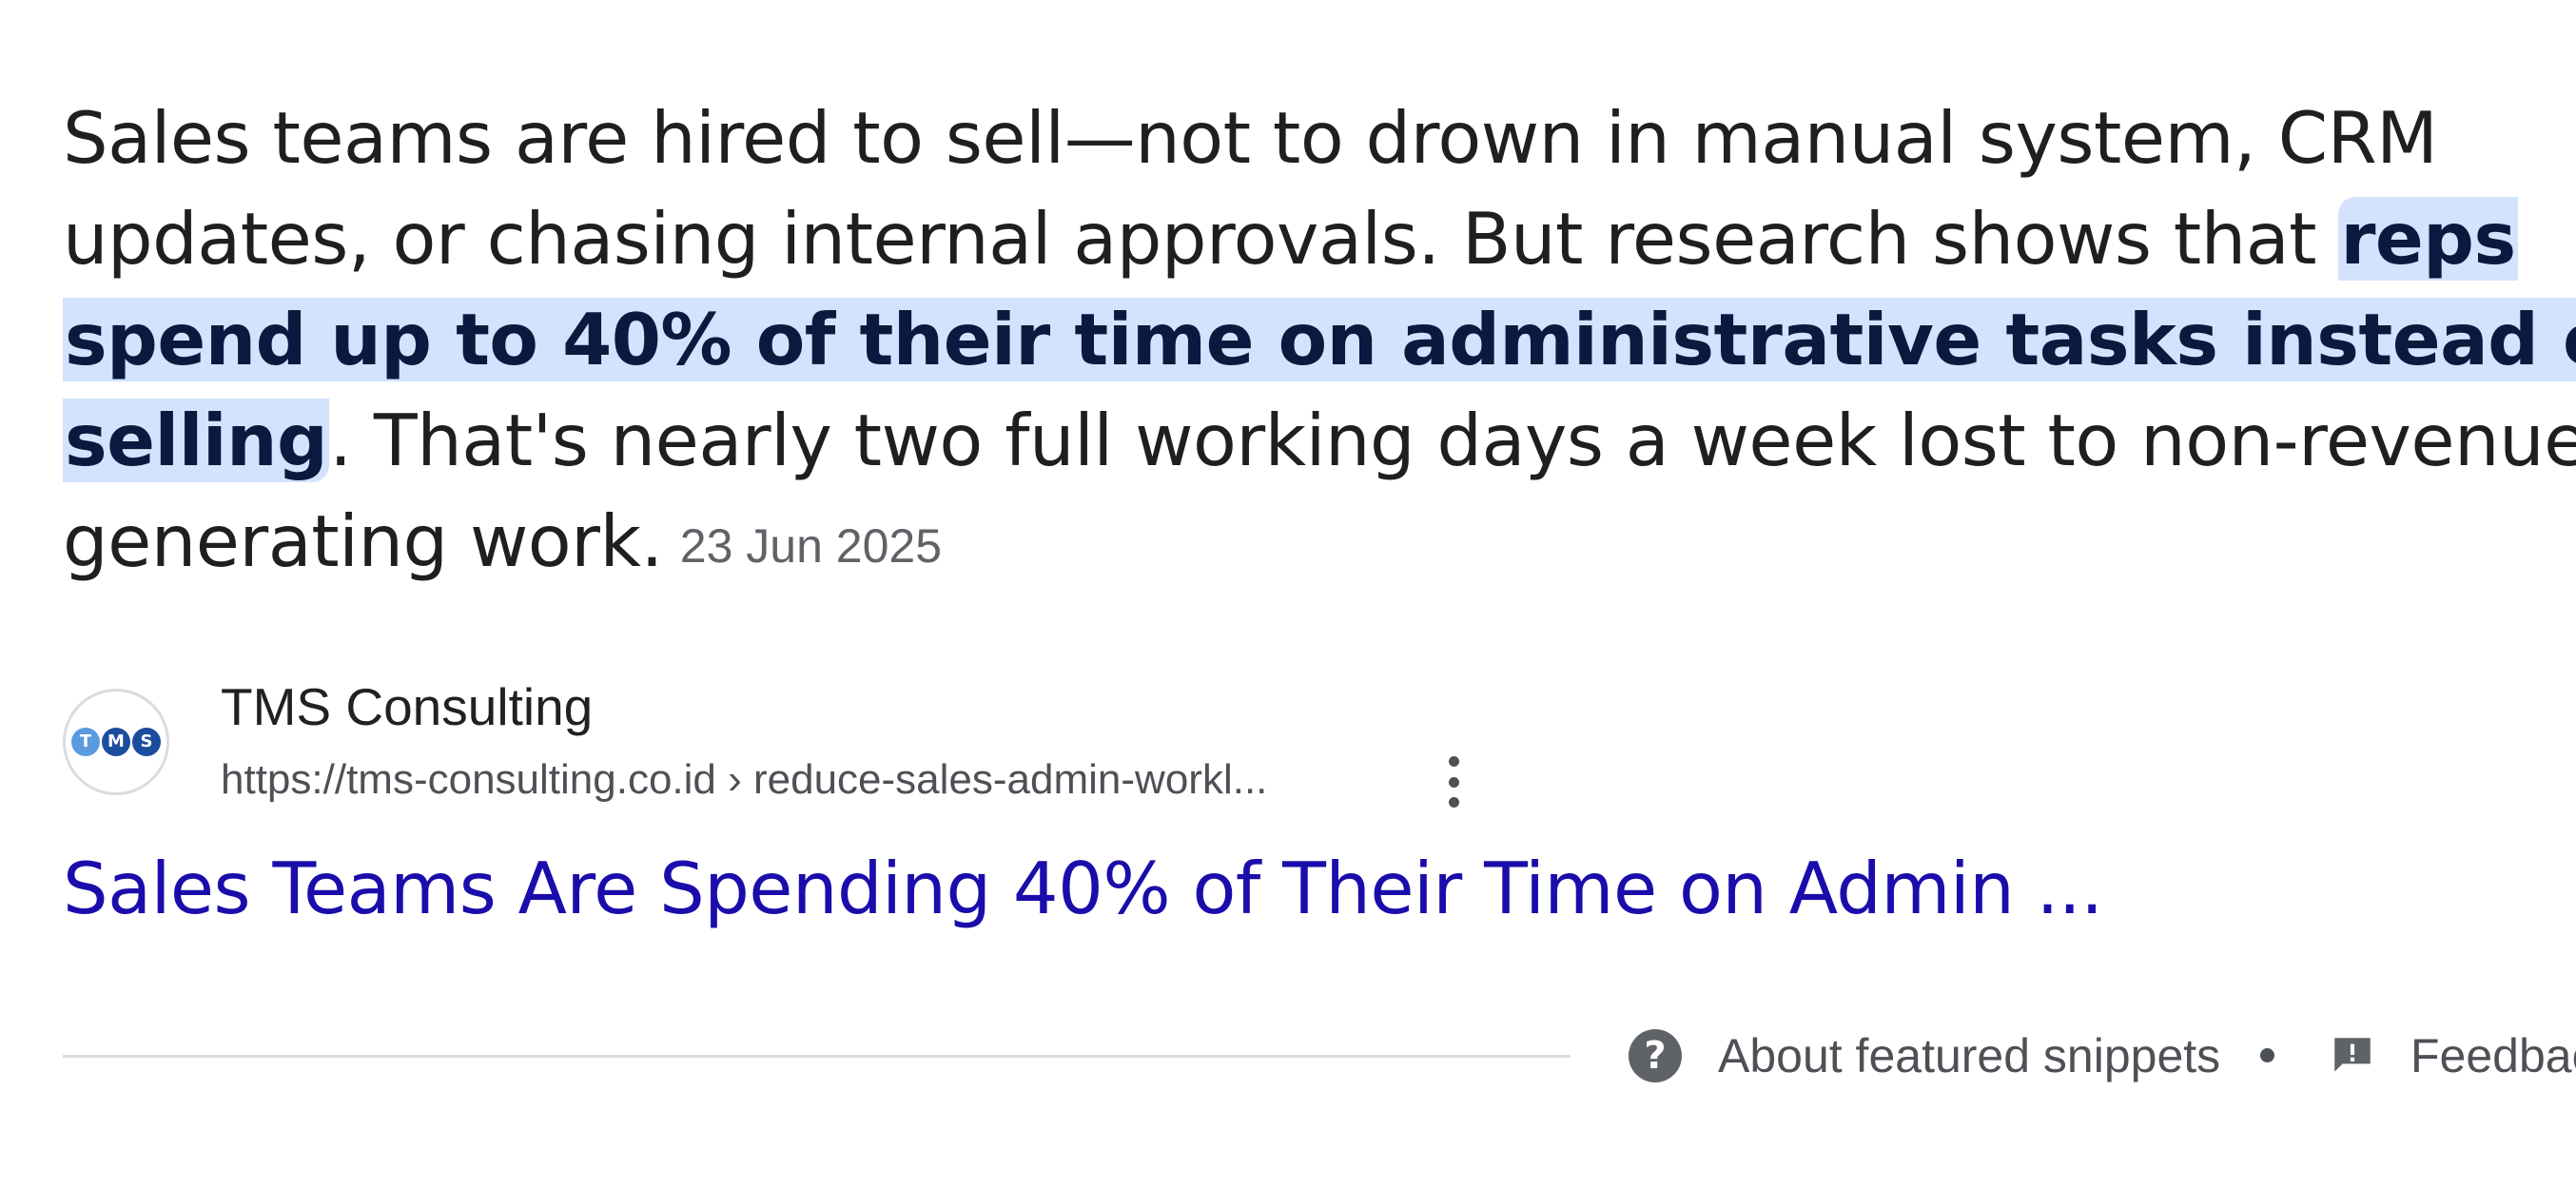 The image size is (2576, 1189). What do you see at coordinates (407, 706) in the screenshot?
I see `site-name: TMS Consulting` at bounding box center [407, 706].